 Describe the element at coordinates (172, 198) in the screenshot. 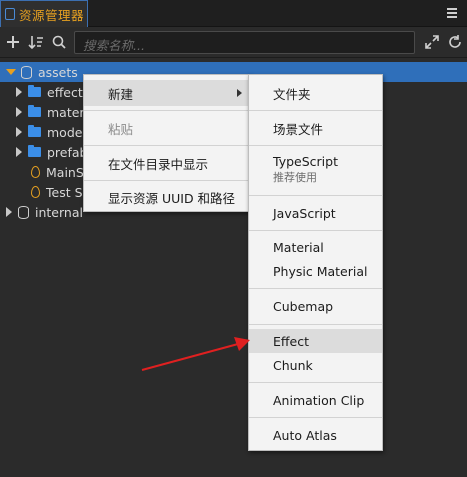

I see `menu-item-label: 显示资源 UUID 和路径` at that location.